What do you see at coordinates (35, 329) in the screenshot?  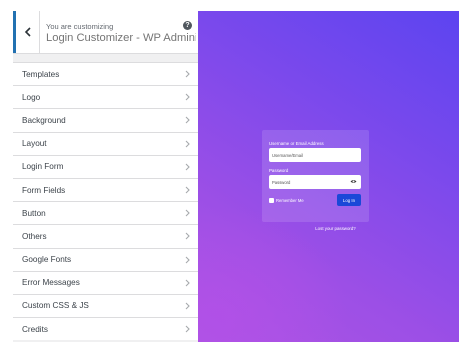 I see `sidebar-item-label: Credits` at bounding box center [35, 329].